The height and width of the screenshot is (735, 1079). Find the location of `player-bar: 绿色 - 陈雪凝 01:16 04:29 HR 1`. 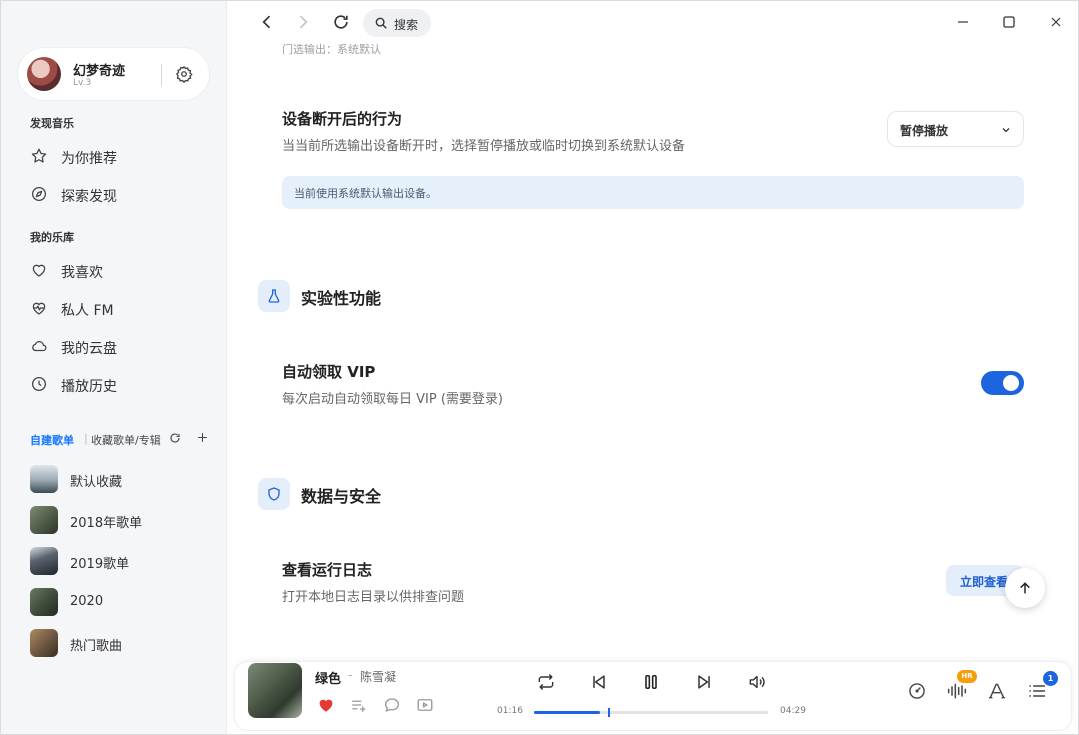

player-bar: 绿色 - 陈雪凝 01:16 04:29 HR 1 is located at coordinates (653, 696).